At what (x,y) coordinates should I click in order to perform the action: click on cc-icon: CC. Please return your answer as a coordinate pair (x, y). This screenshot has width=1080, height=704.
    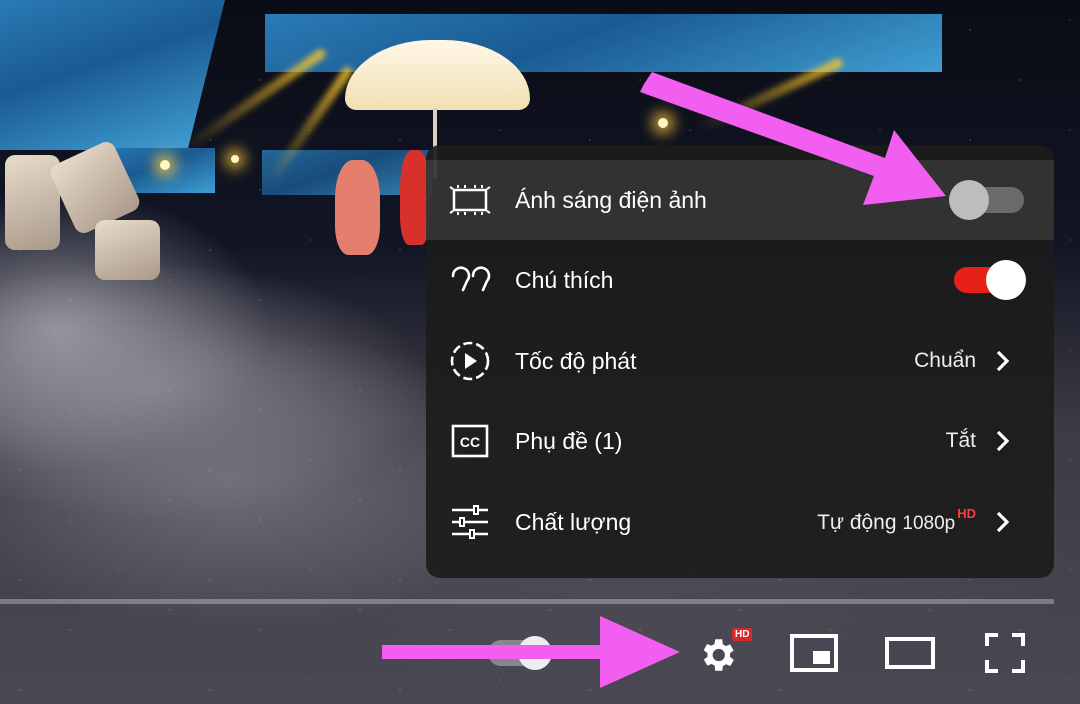
    Looking at the image, I should click on (470, 441).